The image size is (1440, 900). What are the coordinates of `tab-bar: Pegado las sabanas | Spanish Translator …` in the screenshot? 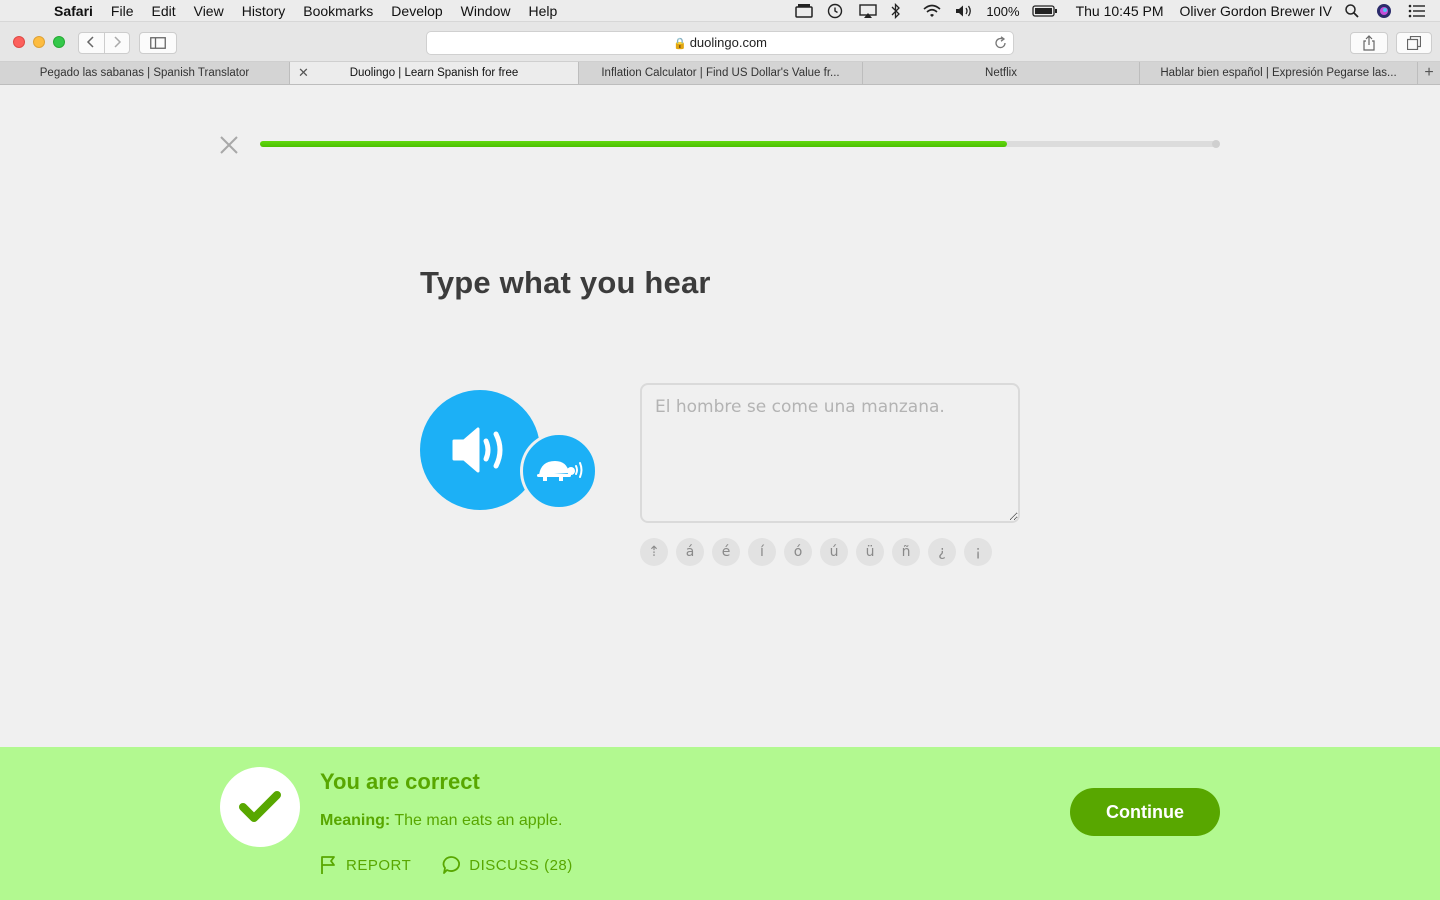 It's located at (720, 73).